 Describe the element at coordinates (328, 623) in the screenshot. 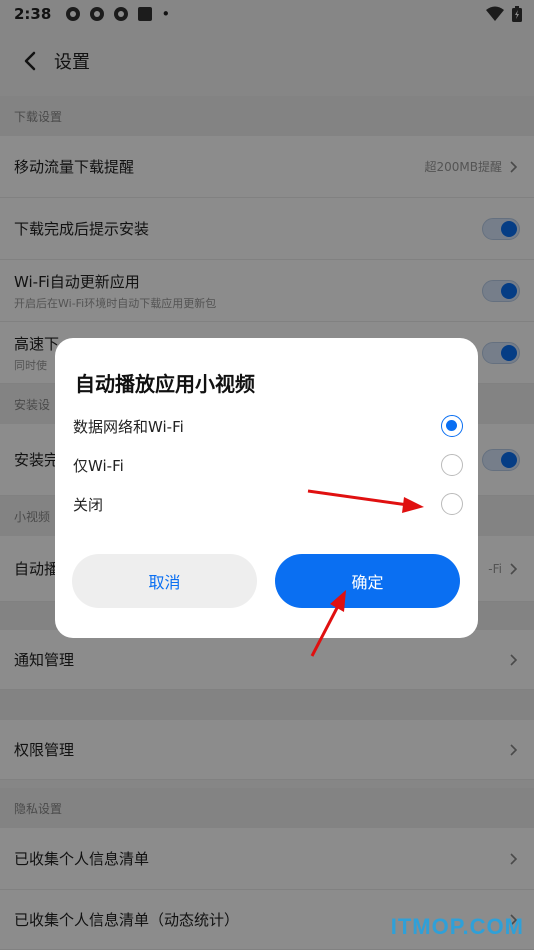

I see `arrow-to-confirm-button` at that location.